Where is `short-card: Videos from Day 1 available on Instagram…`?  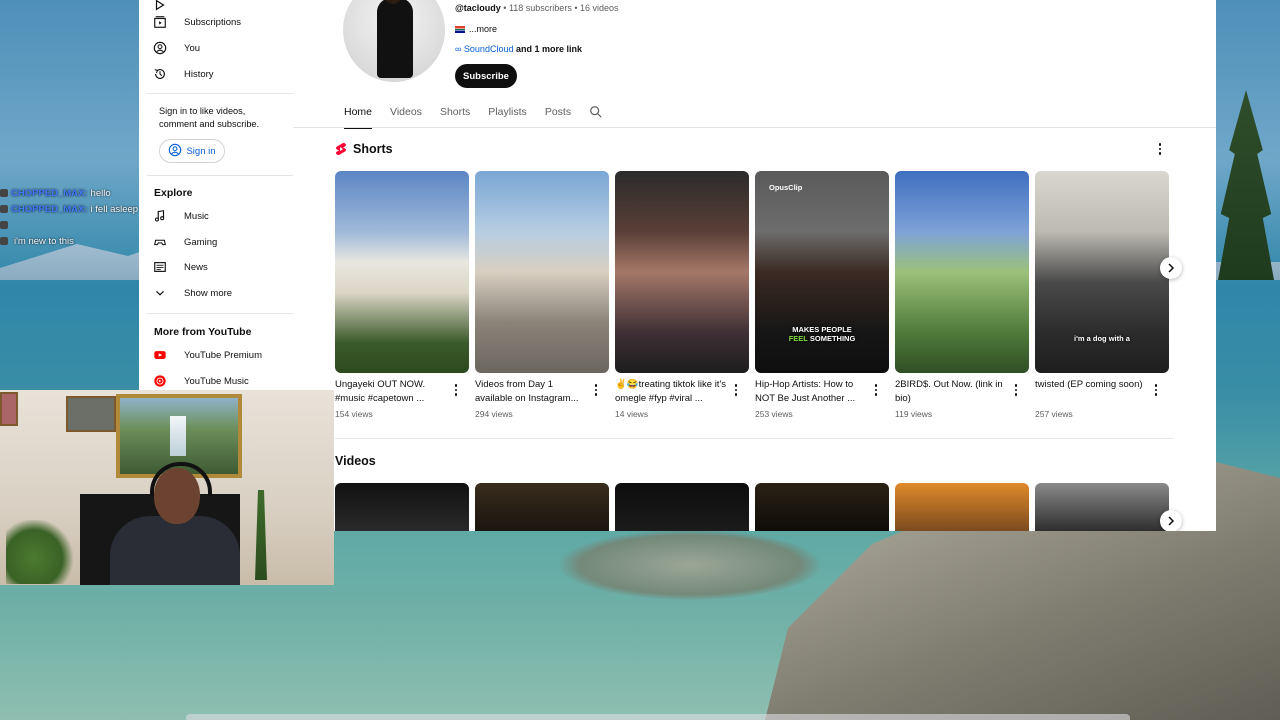 short-card: Videos from Day 1 available on Instagram… is located at coordinates (542, 295).